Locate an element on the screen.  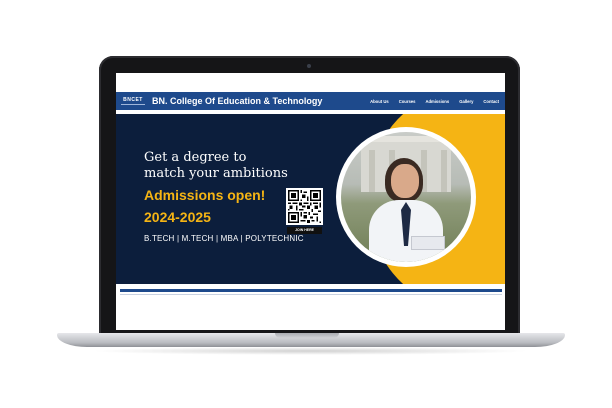
nav-contact: Contact is located at coordinates (491, 101).